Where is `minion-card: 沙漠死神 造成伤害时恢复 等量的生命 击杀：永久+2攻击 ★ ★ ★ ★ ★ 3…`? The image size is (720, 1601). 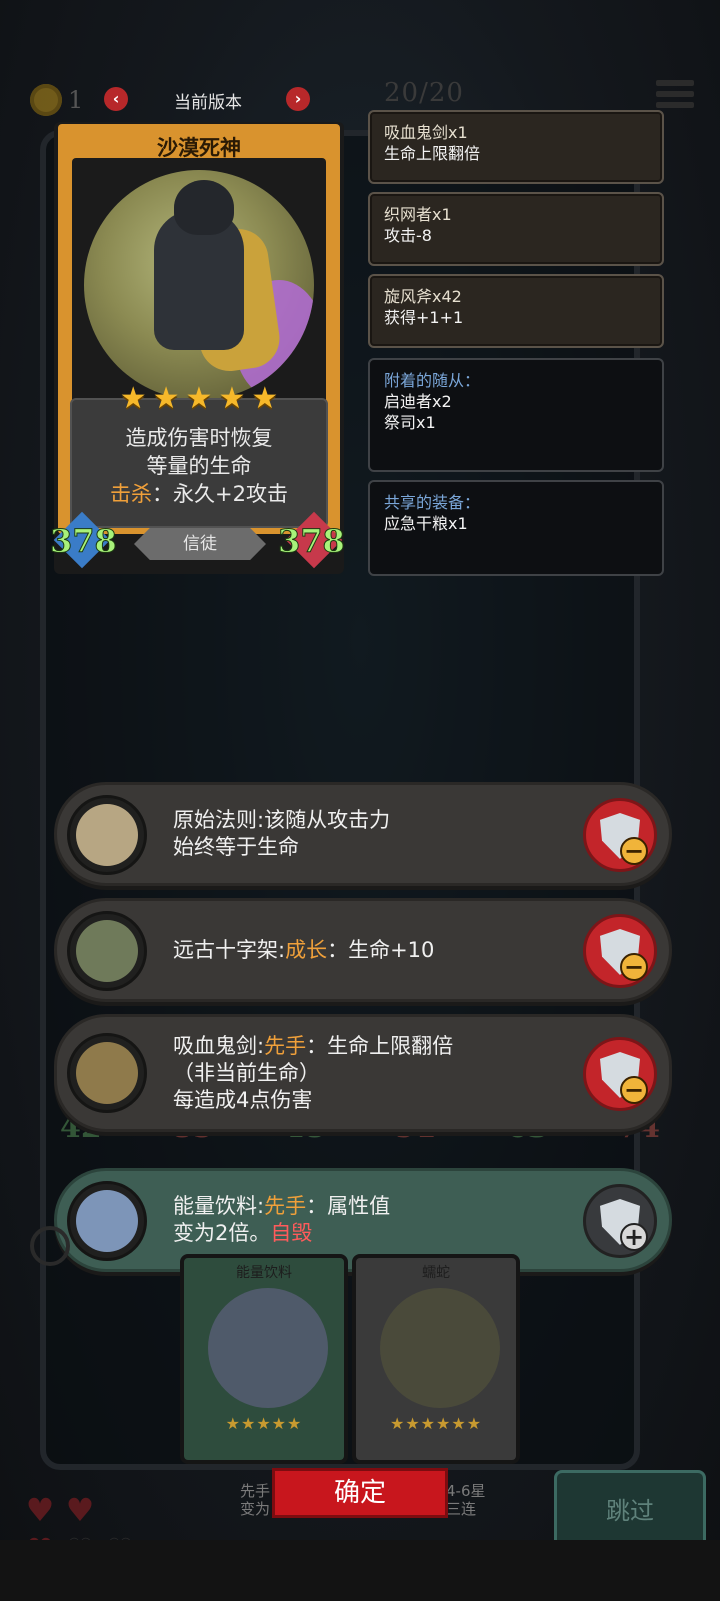
minion-card: 沙漠死神 造成伤害时恢复 等量的生命 击杀：永久+2攻击 ★ ★ ★ ★ ★ 3… is located at coordinates (198, 348).